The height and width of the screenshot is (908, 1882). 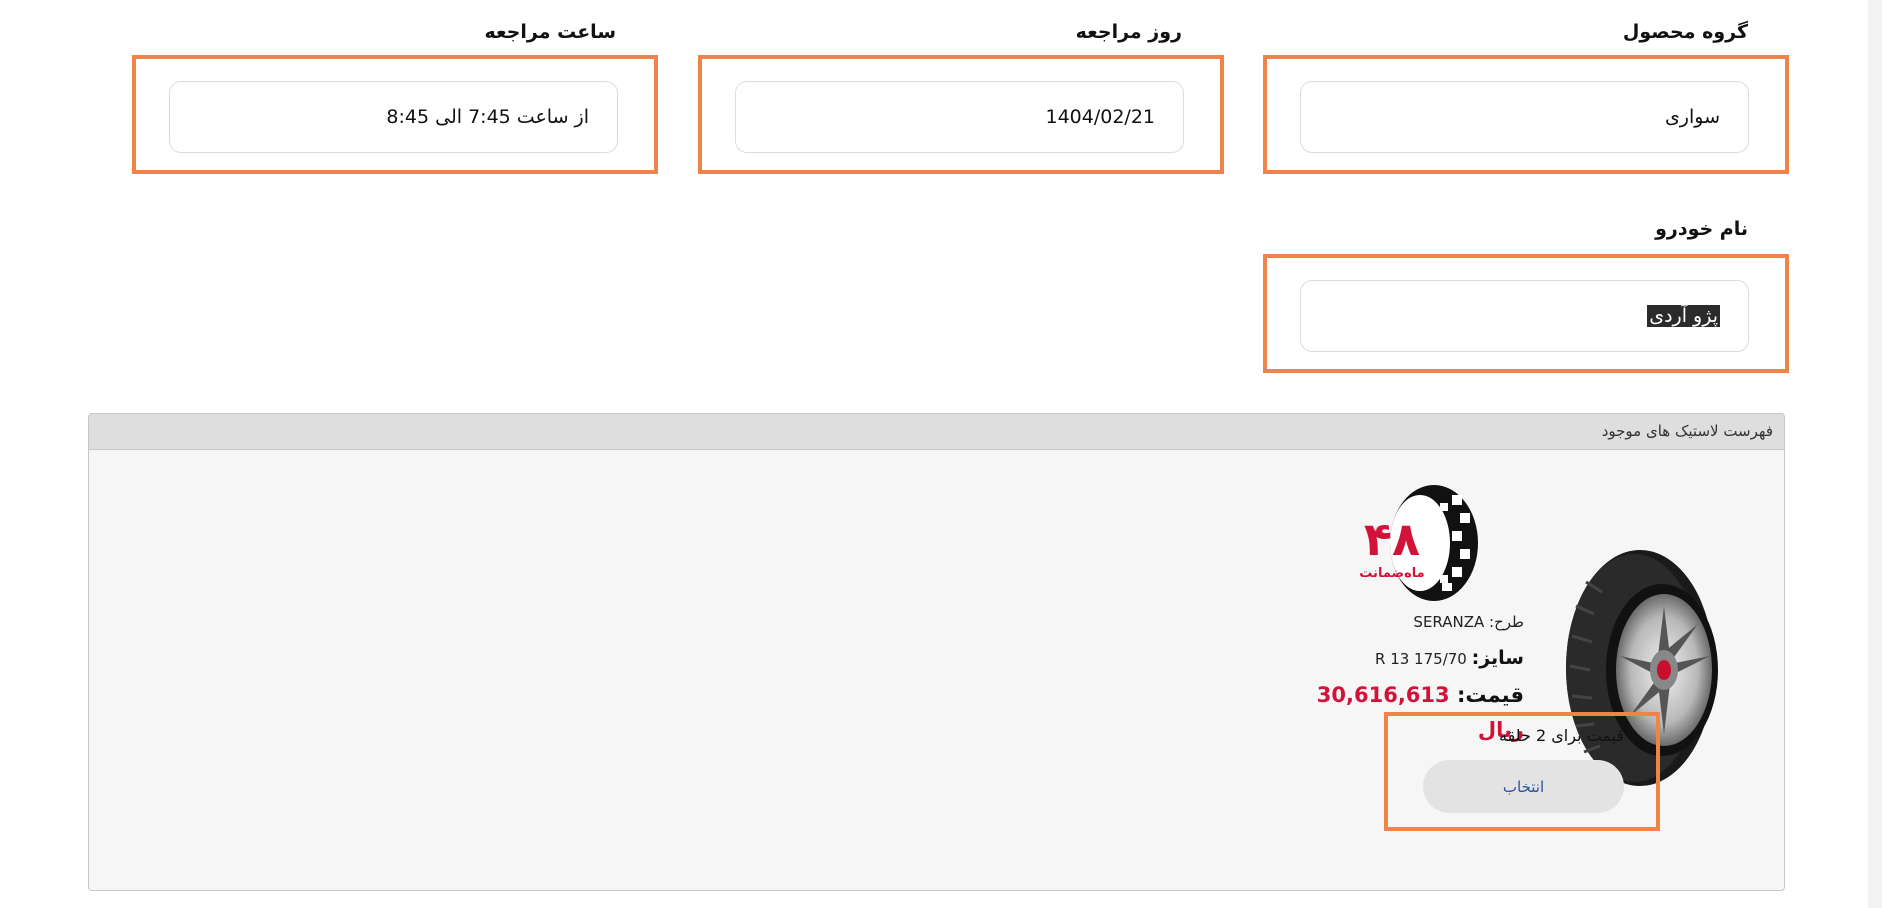 What do you see at coordinates (1701, 229) in the screenshot?
I see `vehicle-name-label: نام خودرو` at bounding box center [1701, 229].